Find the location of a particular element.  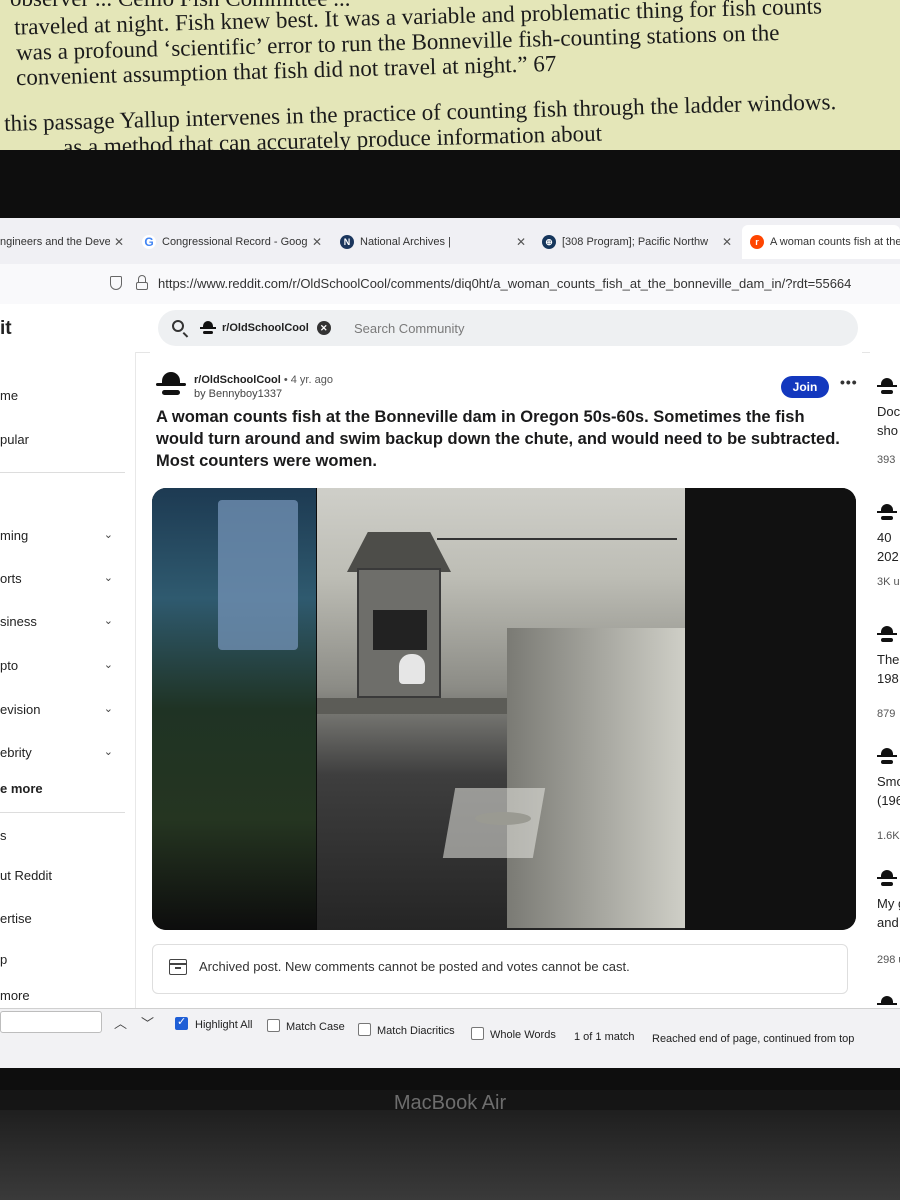

tab-label: Congressional Record - Google is located at coordinates (235, 242).